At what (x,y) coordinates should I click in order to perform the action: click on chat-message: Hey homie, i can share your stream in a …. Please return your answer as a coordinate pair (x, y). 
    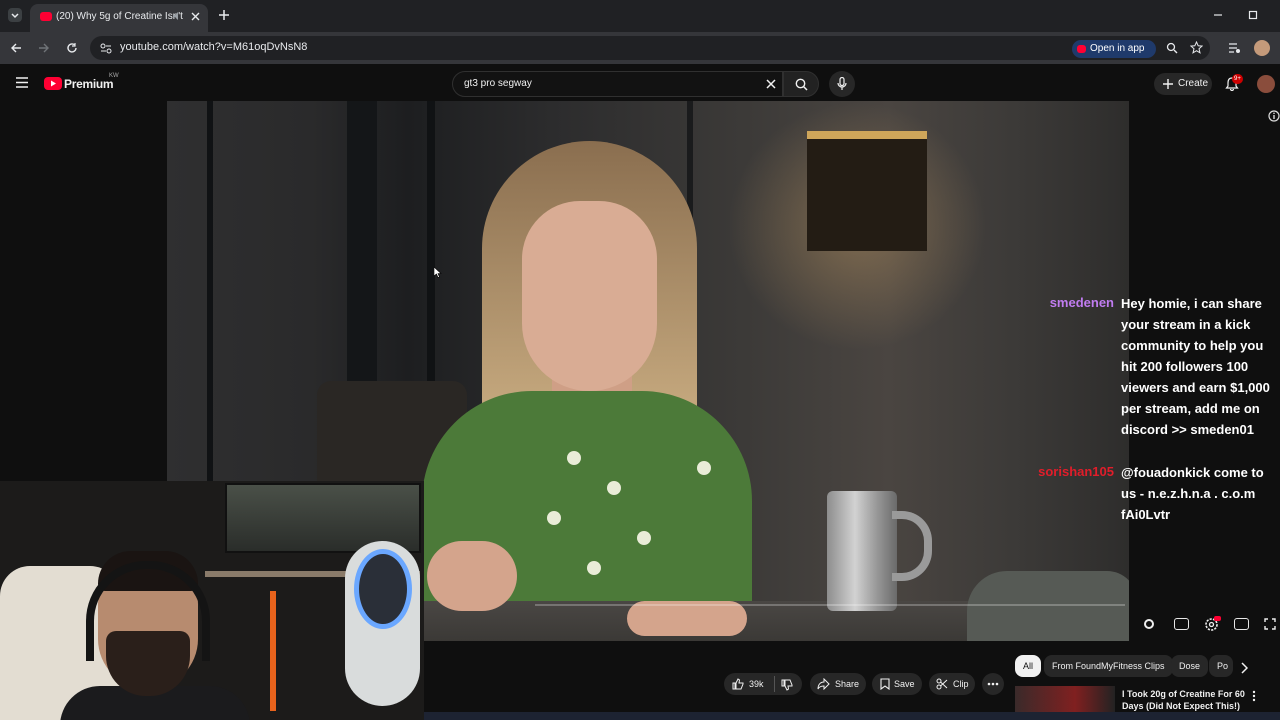
    Looking at the image, I should click on (1195, 366).